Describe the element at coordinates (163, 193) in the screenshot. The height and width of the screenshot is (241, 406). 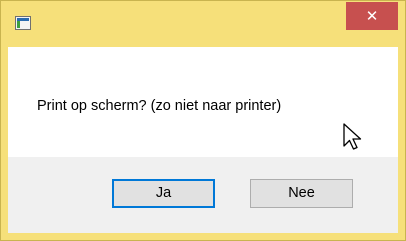
I see `yes-button: Ja` at that location.